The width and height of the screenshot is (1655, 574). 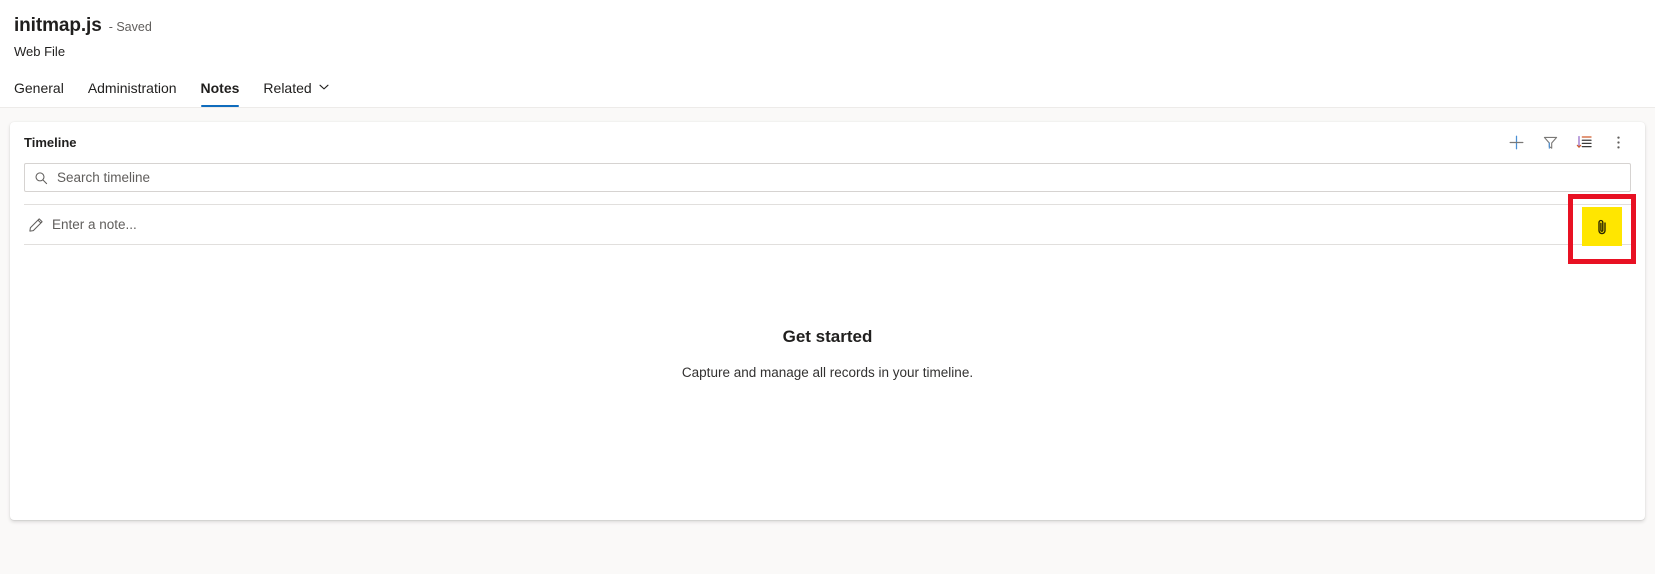 What do you see at coordinates (58, 25) in the screenshot?
I see `page-title: initmap.js` at bounding box center [58, 25].